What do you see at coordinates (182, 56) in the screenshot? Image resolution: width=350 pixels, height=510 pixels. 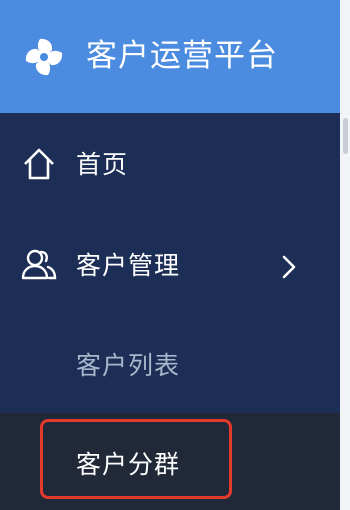 I see `app-title: 客户运营平台` at bounding box center [182, 56].